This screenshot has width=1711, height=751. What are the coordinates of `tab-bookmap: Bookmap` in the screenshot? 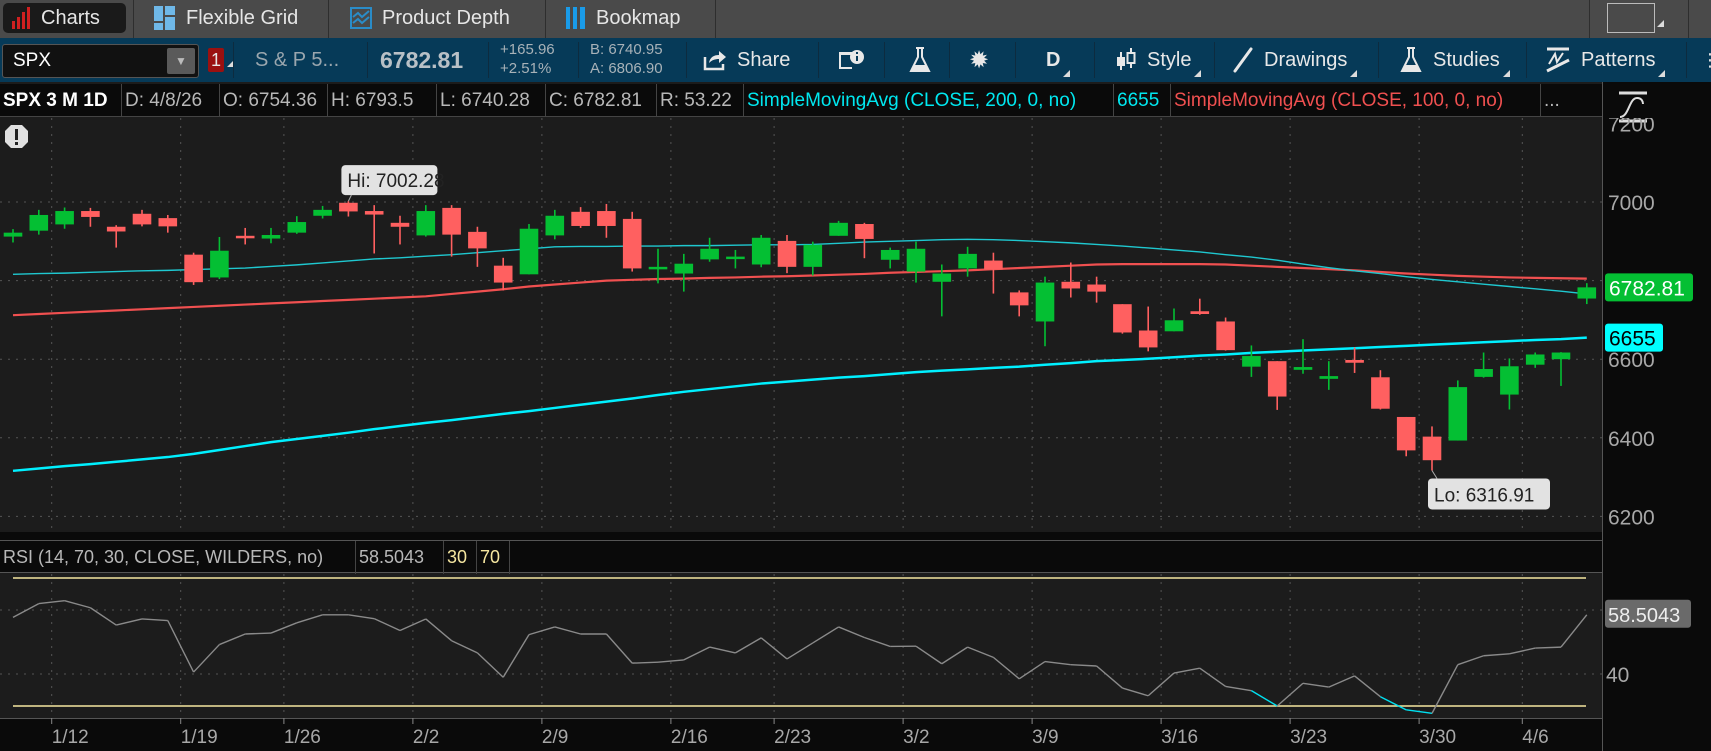 It's located at (623, 18).